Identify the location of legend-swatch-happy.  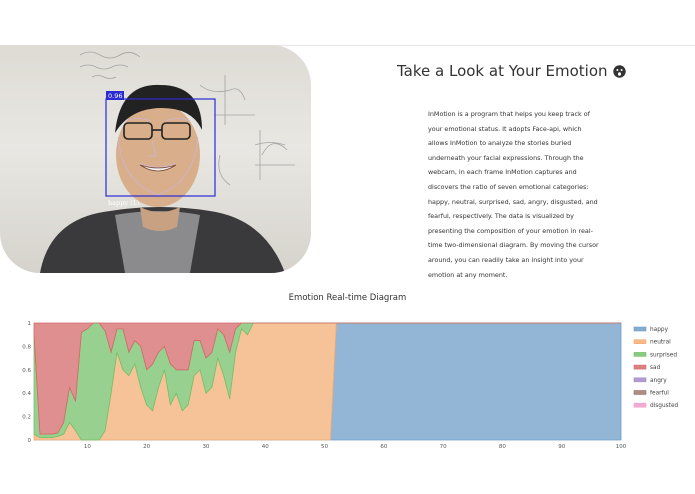
(640, 329).